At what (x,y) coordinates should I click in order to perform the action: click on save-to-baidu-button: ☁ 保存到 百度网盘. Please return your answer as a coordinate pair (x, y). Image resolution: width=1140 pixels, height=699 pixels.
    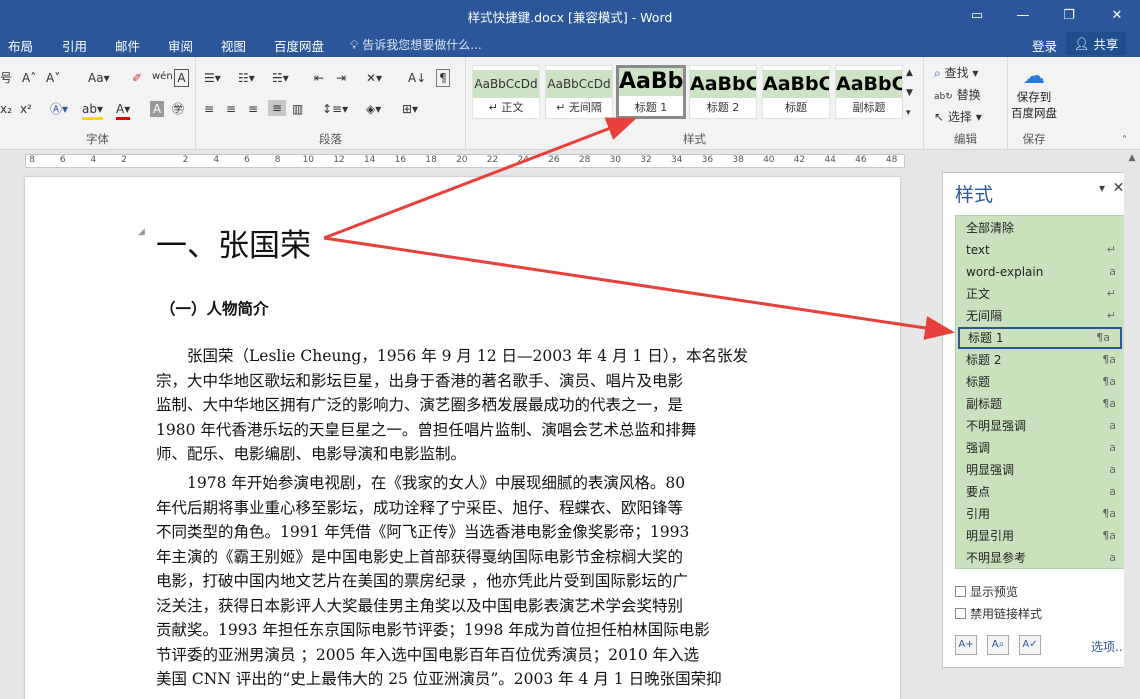
    Looking at the image, I should click on (1034, 93).